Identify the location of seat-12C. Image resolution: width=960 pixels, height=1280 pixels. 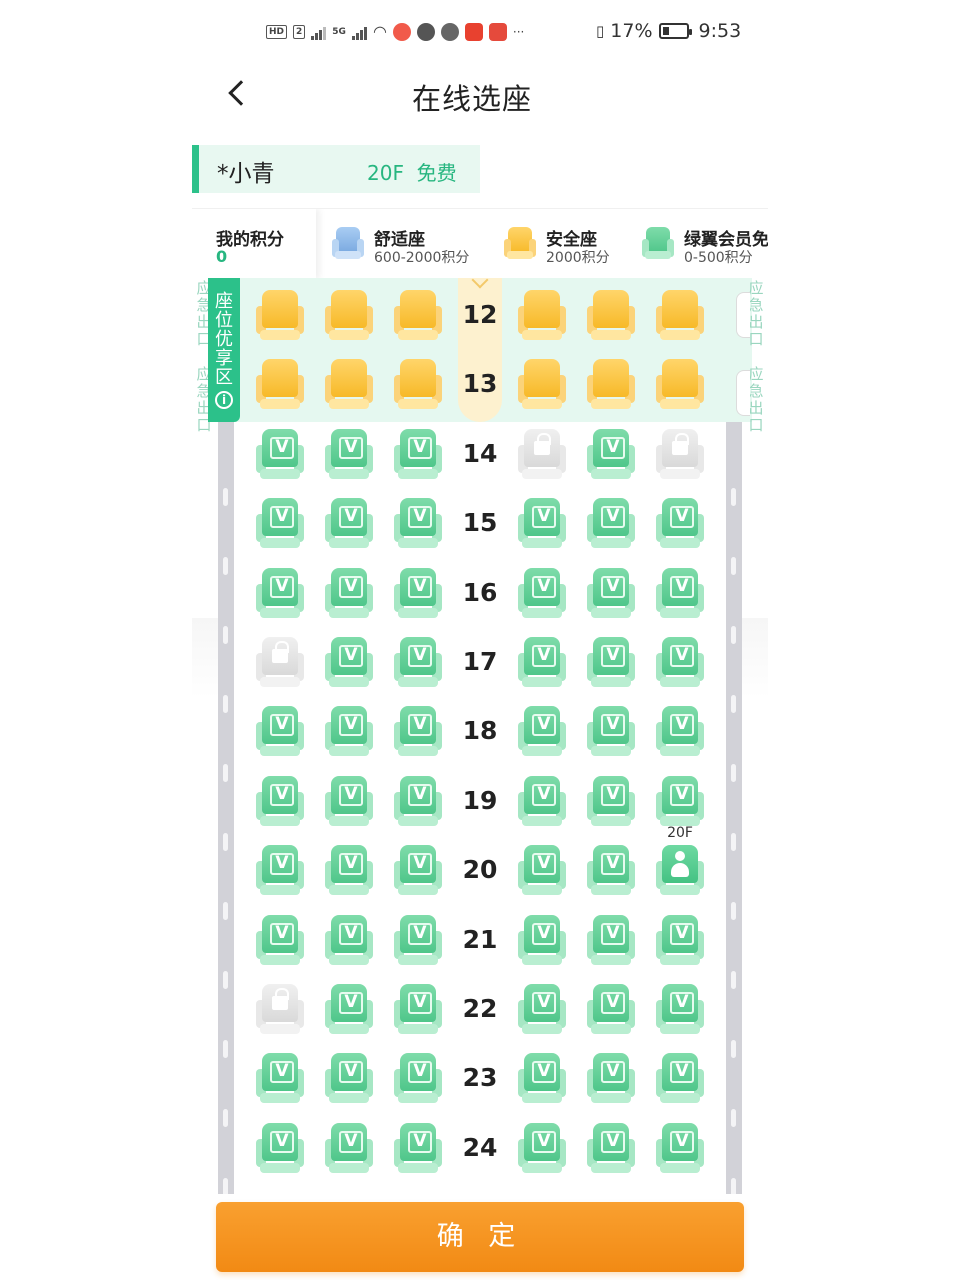
(418, 316).